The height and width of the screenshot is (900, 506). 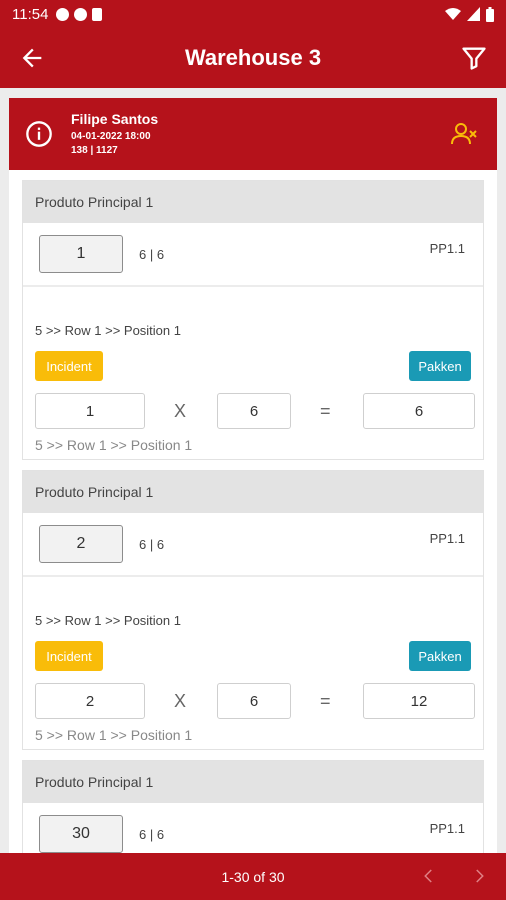 I want to click on system-icons, so click(x=469, y=14).